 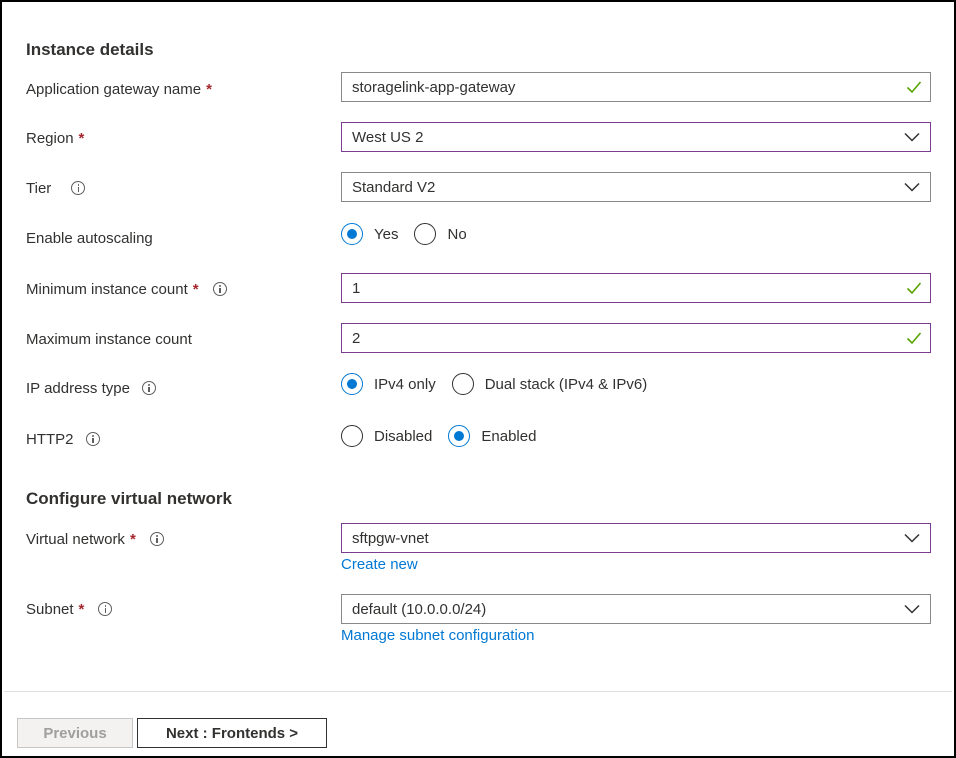 I want to click on region-select: West US 2, so click(x=636, y=137).